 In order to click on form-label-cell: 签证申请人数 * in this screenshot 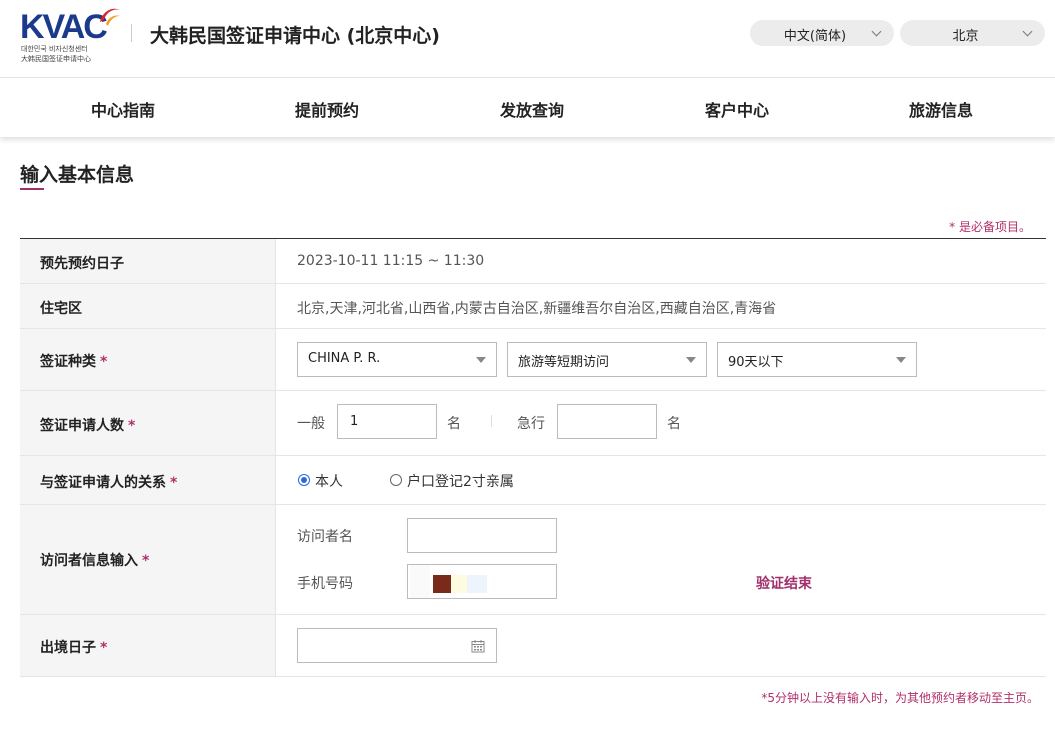, I will do `click(148, 423)`.